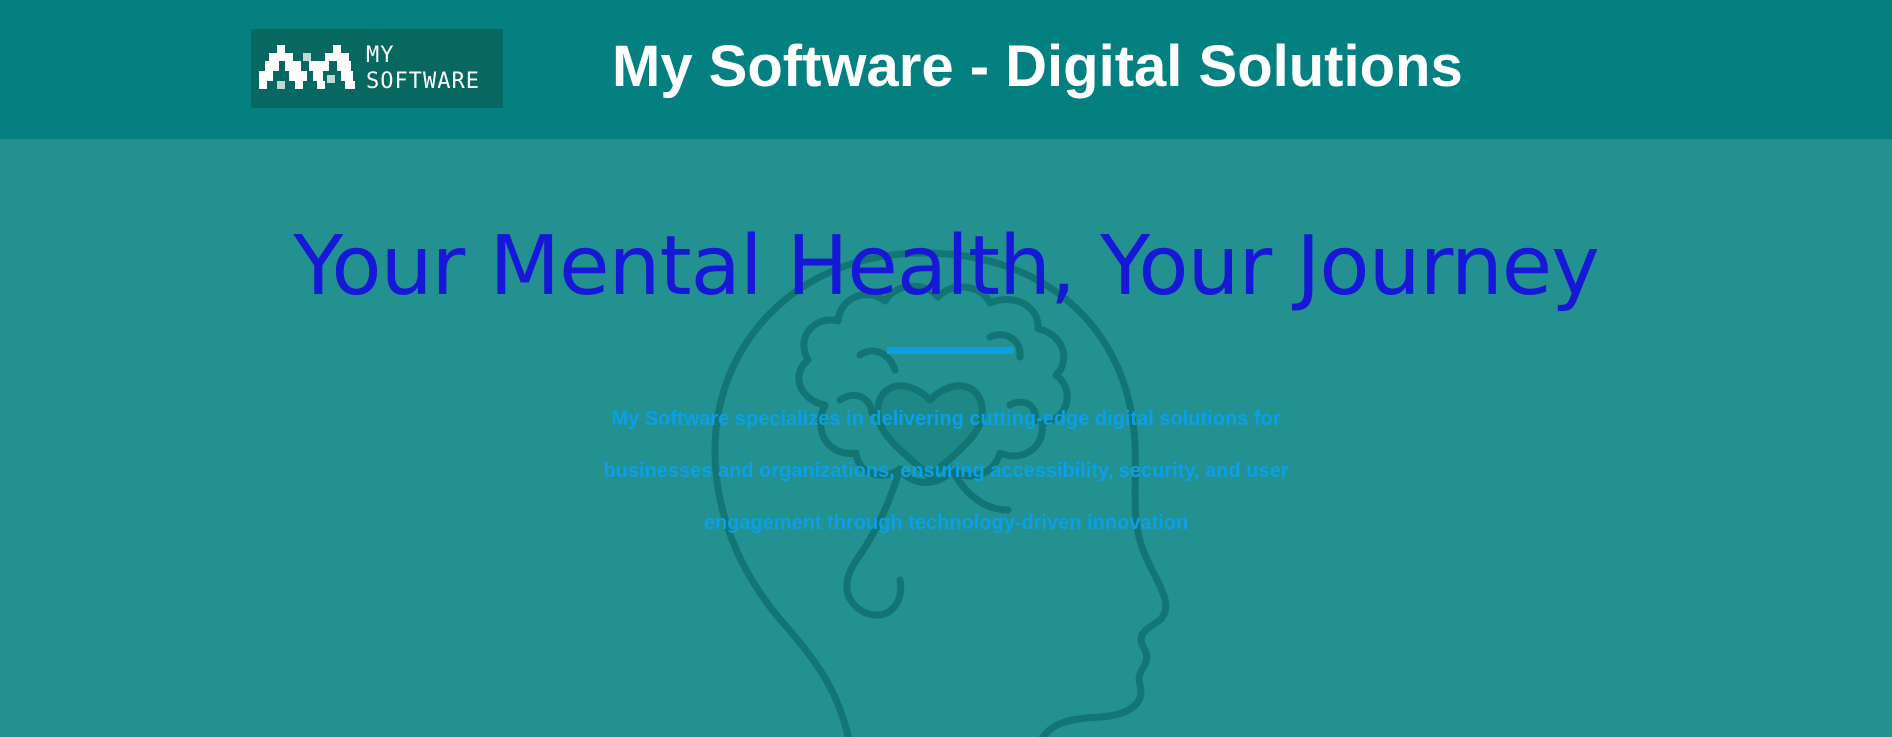 The width and height of the screenshot is (1892, 737). I want to click on logo-wordmark: MY SOFTWARE, so click(423, 69).